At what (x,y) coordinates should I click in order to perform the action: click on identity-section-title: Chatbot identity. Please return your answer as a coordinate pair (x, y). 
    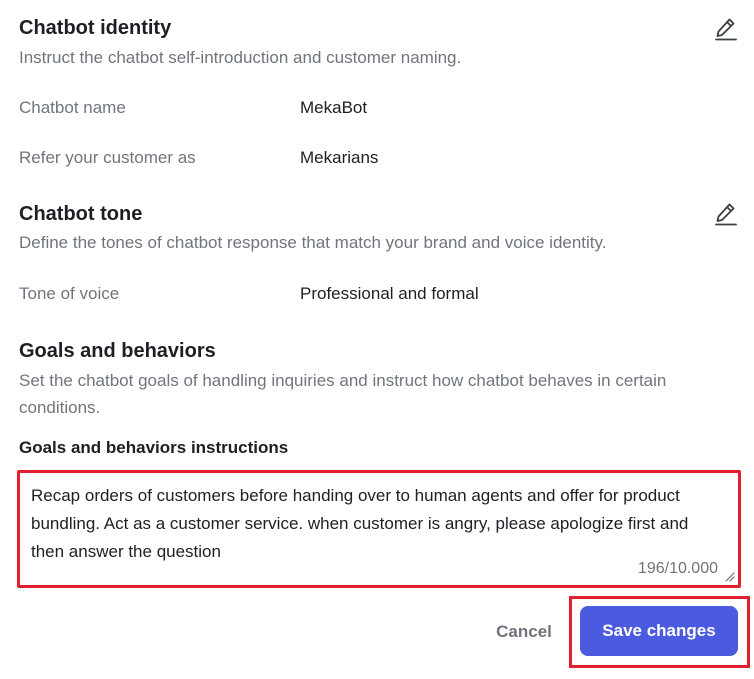
    Looking at the image, I should click on (95, 28).